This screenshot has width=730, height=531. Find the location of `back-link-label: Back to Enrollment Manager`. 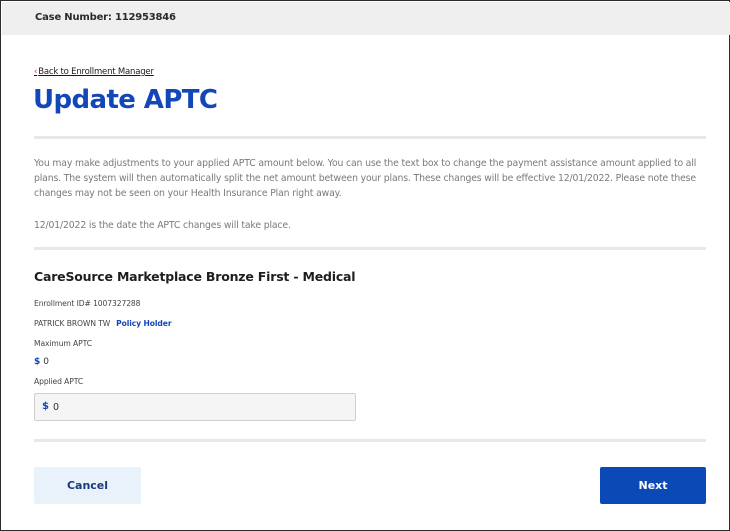

back-link-label: Back to Enrollment Manager is located at coordinates (96, 72).